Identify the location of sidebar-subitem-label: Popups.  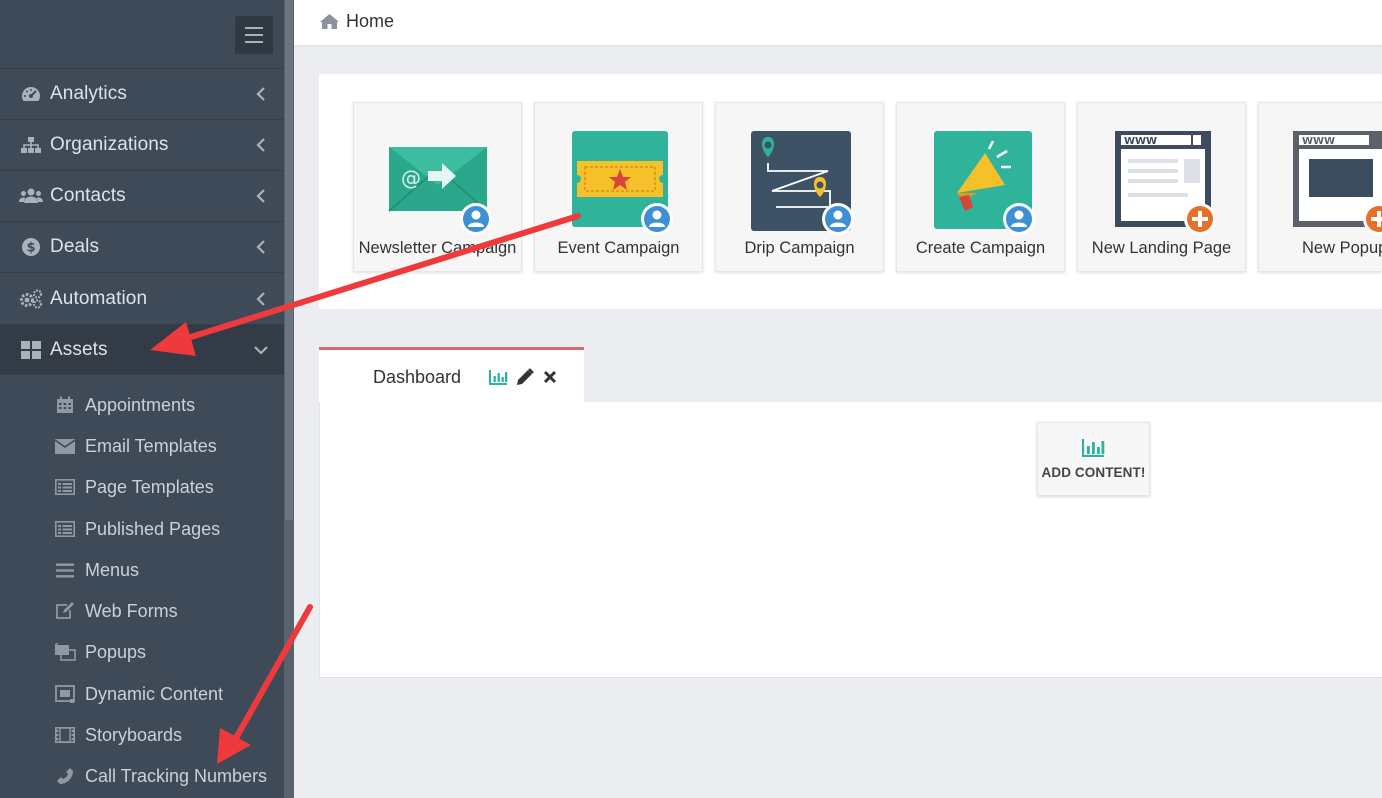
(116, 651).